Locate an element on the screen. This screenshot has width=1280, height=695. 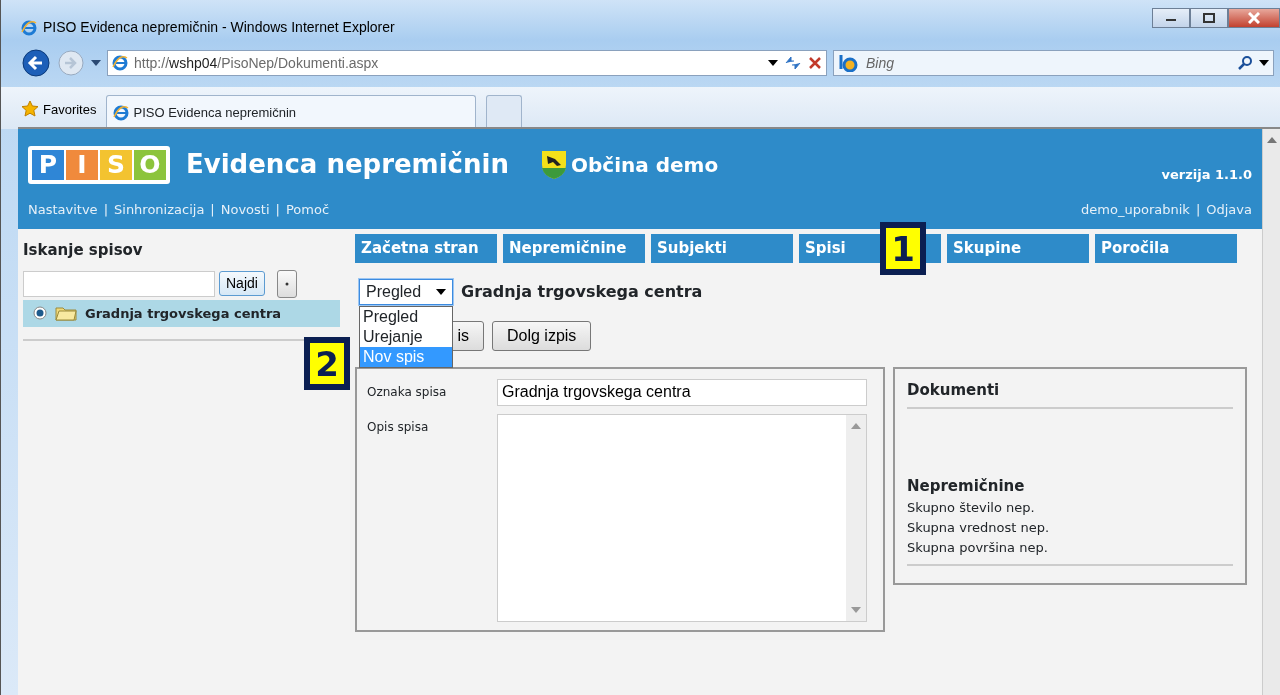
scroll-down-icon is located at coordinates (856, 609).